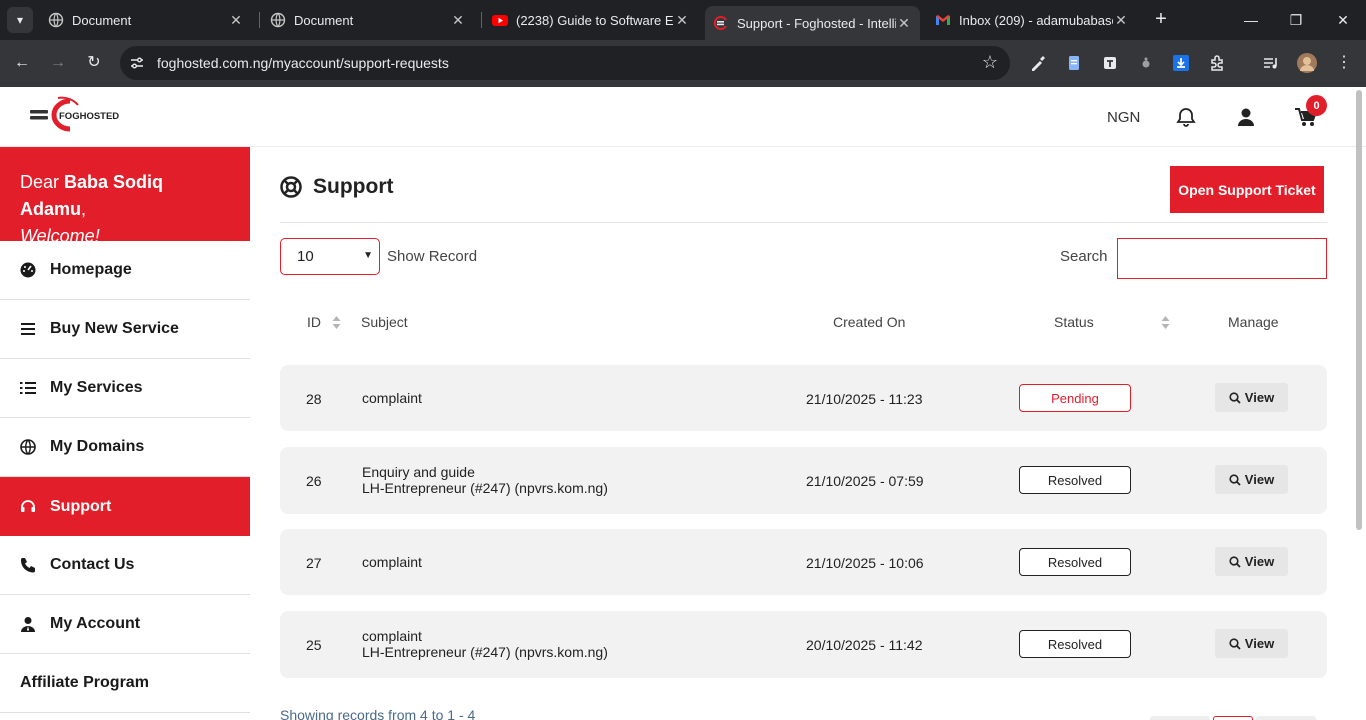 The height and width of the screenshot is (720, 1366). I want to click on sidebar-item-label: My Services, so click(96, 387).